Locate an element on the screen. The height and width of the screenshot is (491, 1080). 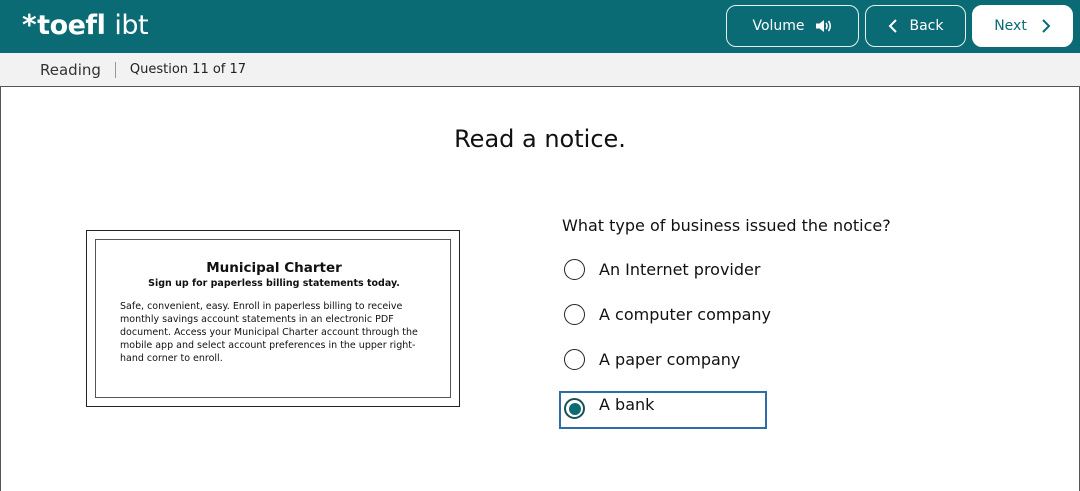
back-button: Back is located at coordinates (915, 26).